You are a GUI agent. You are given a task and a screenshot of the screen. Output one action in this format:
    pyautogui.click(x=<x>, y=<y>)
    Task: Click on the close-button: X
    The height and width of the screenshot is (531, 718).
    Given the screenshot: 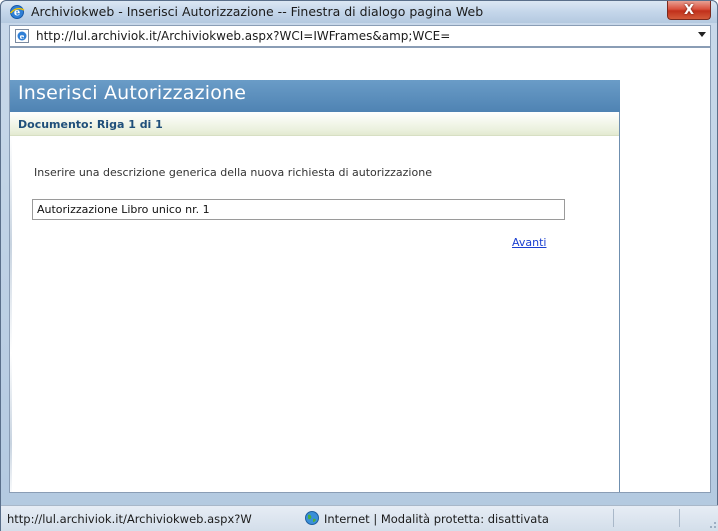 What is the action you would take?
    pyautogui.click(x=689, y=10)
    